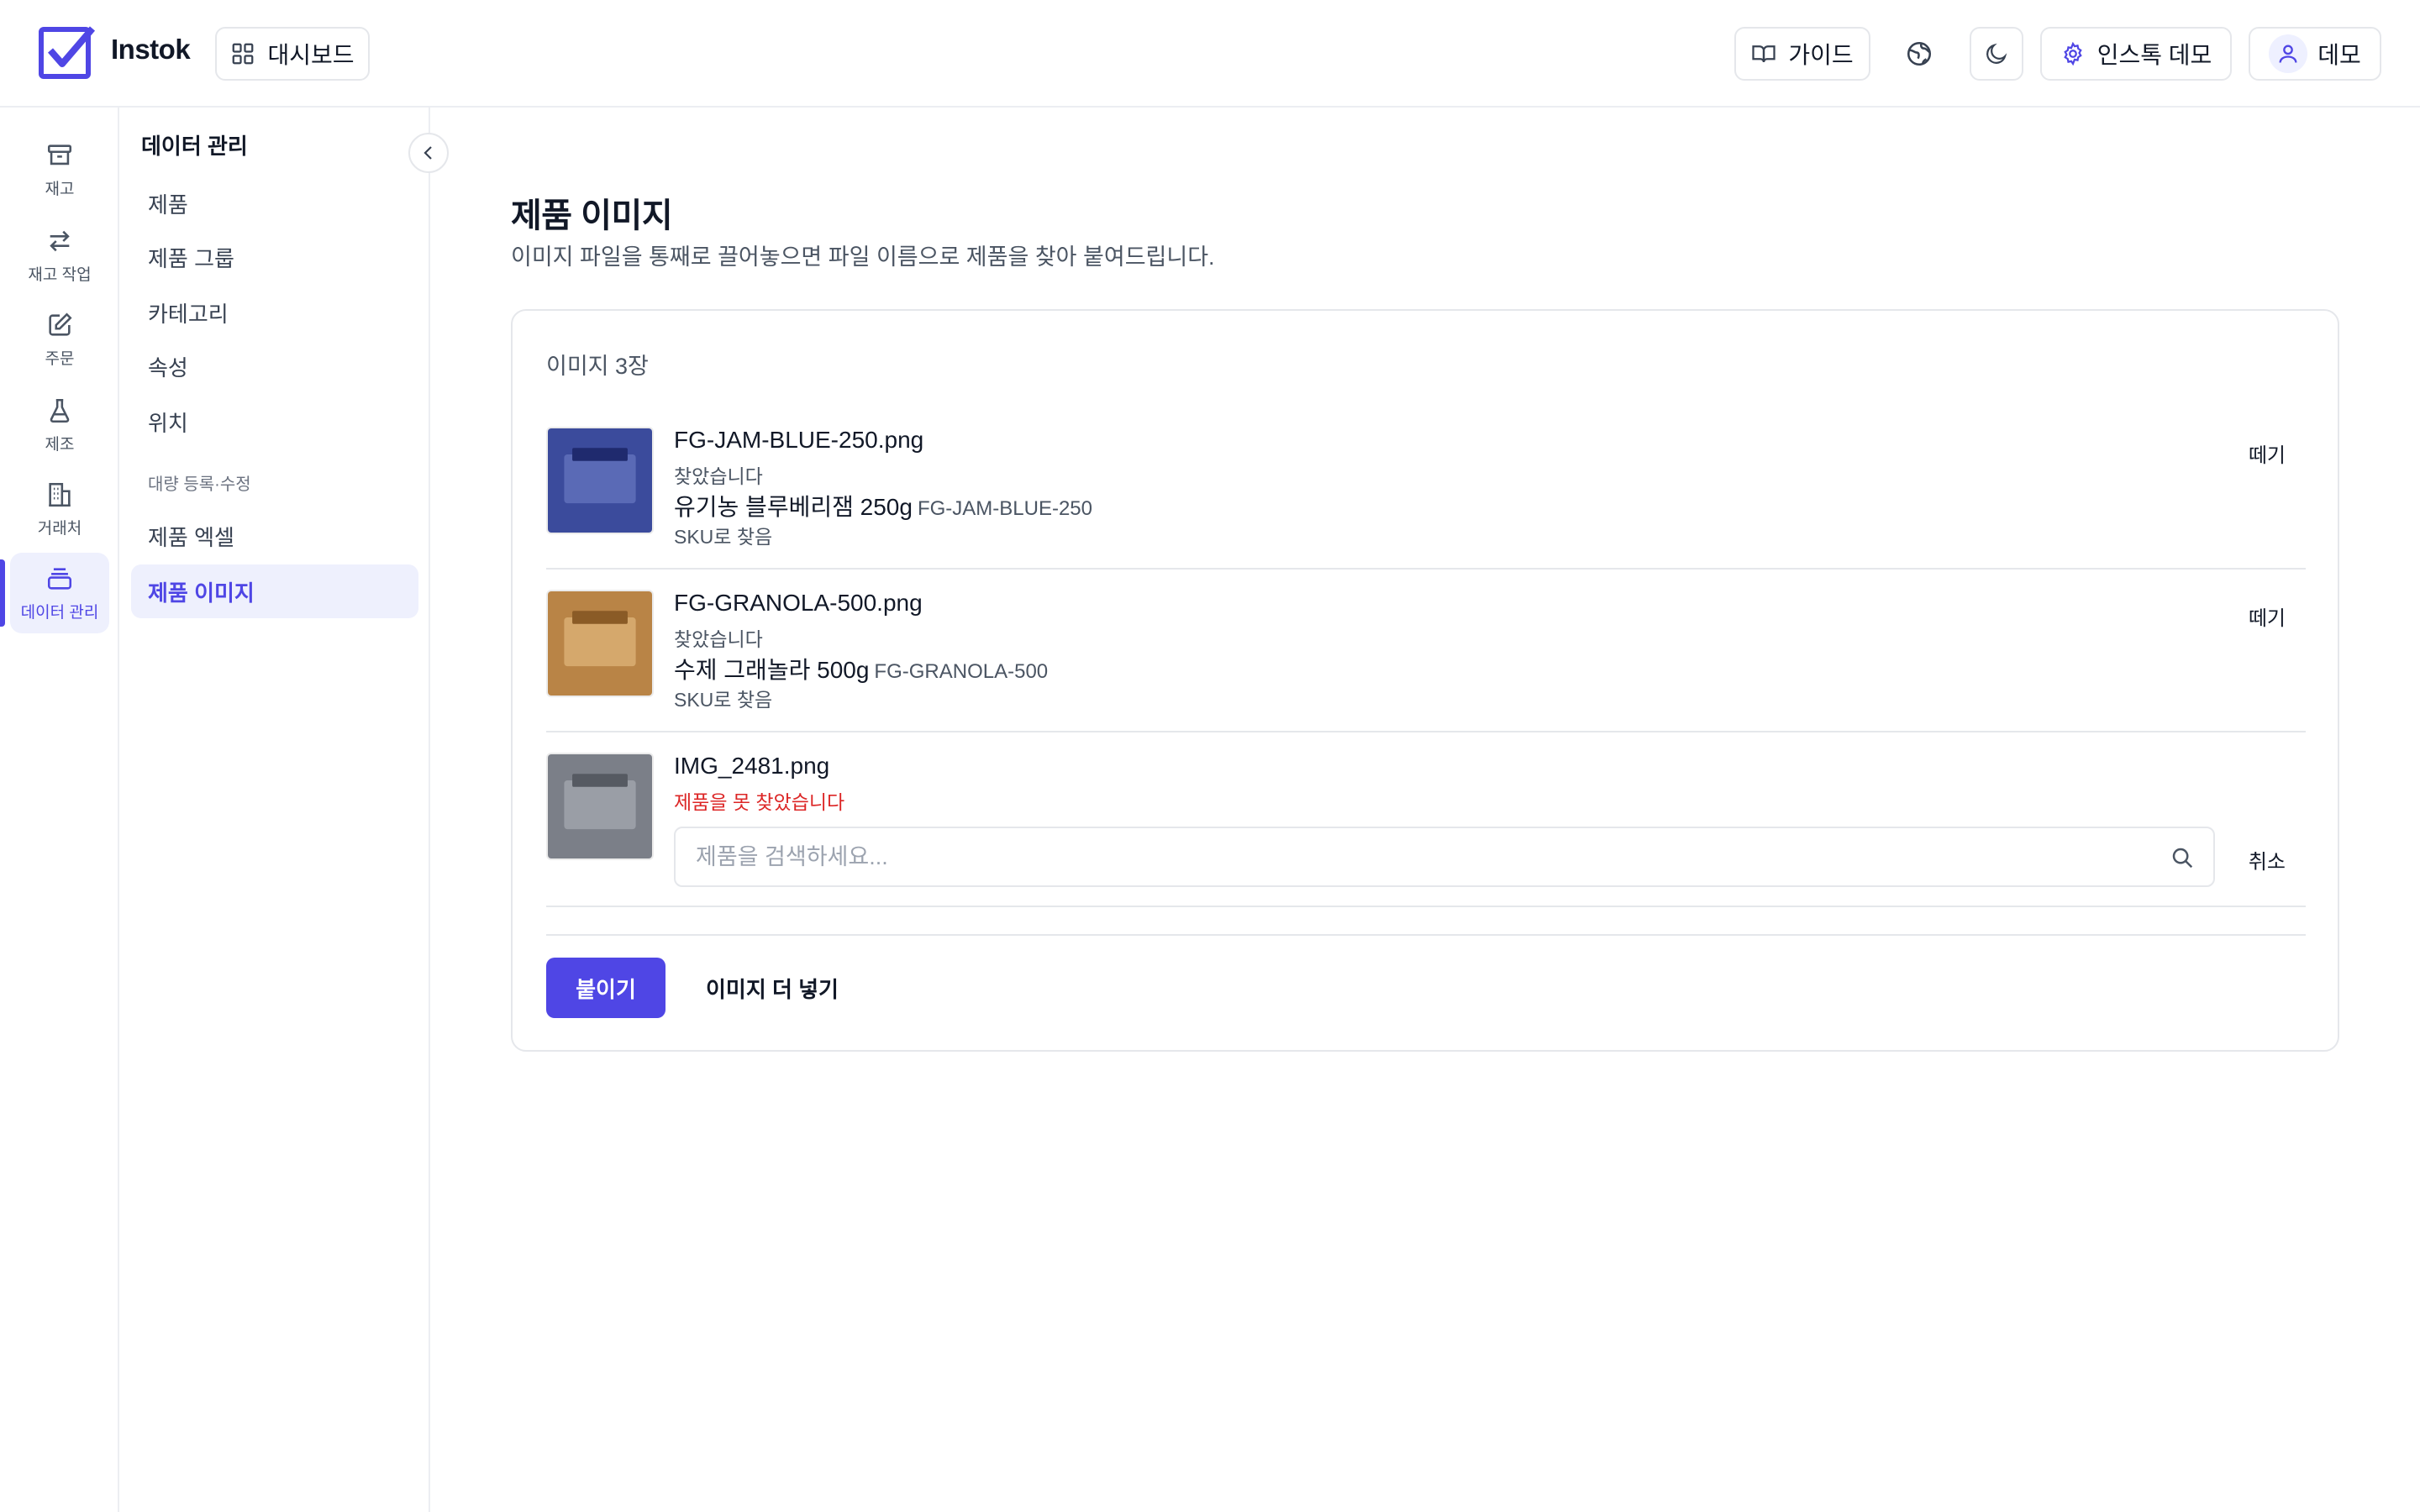  What do you see at coordinates (60, 339) in the screenshot?
I see `rail-item-orders: 주문` at bounding box center [60, 339].